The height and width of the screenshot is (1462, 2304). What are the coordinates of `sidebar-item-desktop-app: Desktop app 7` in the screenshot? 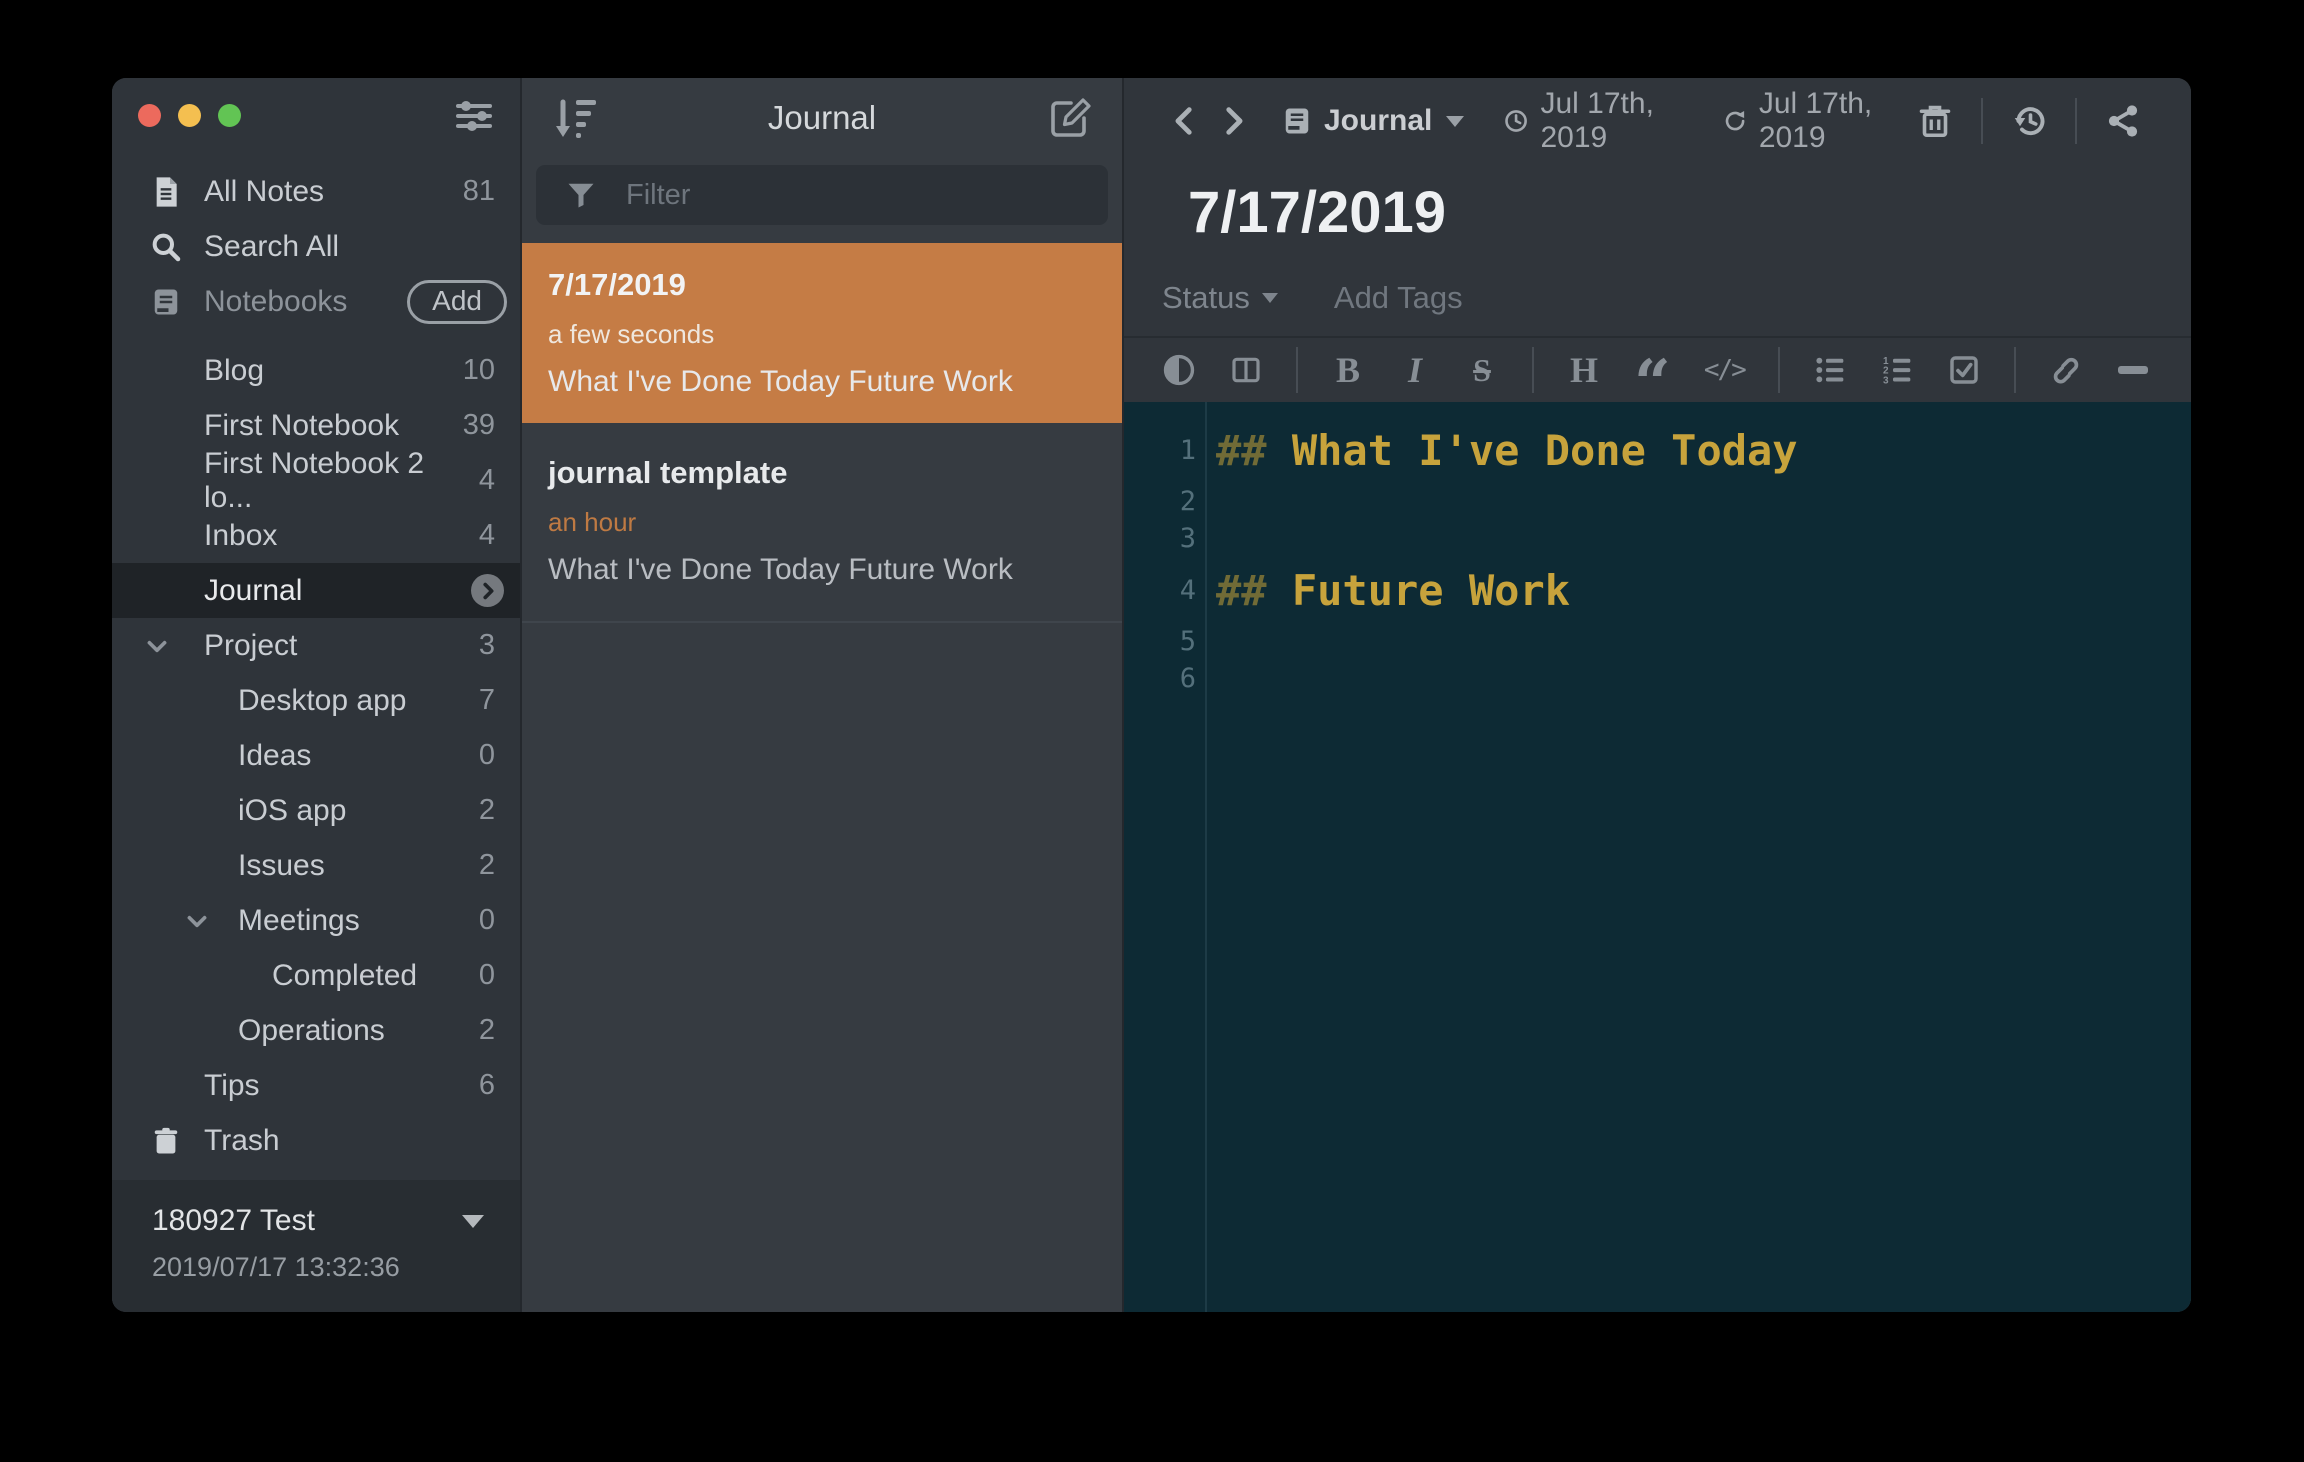 It's located at (316, 700).